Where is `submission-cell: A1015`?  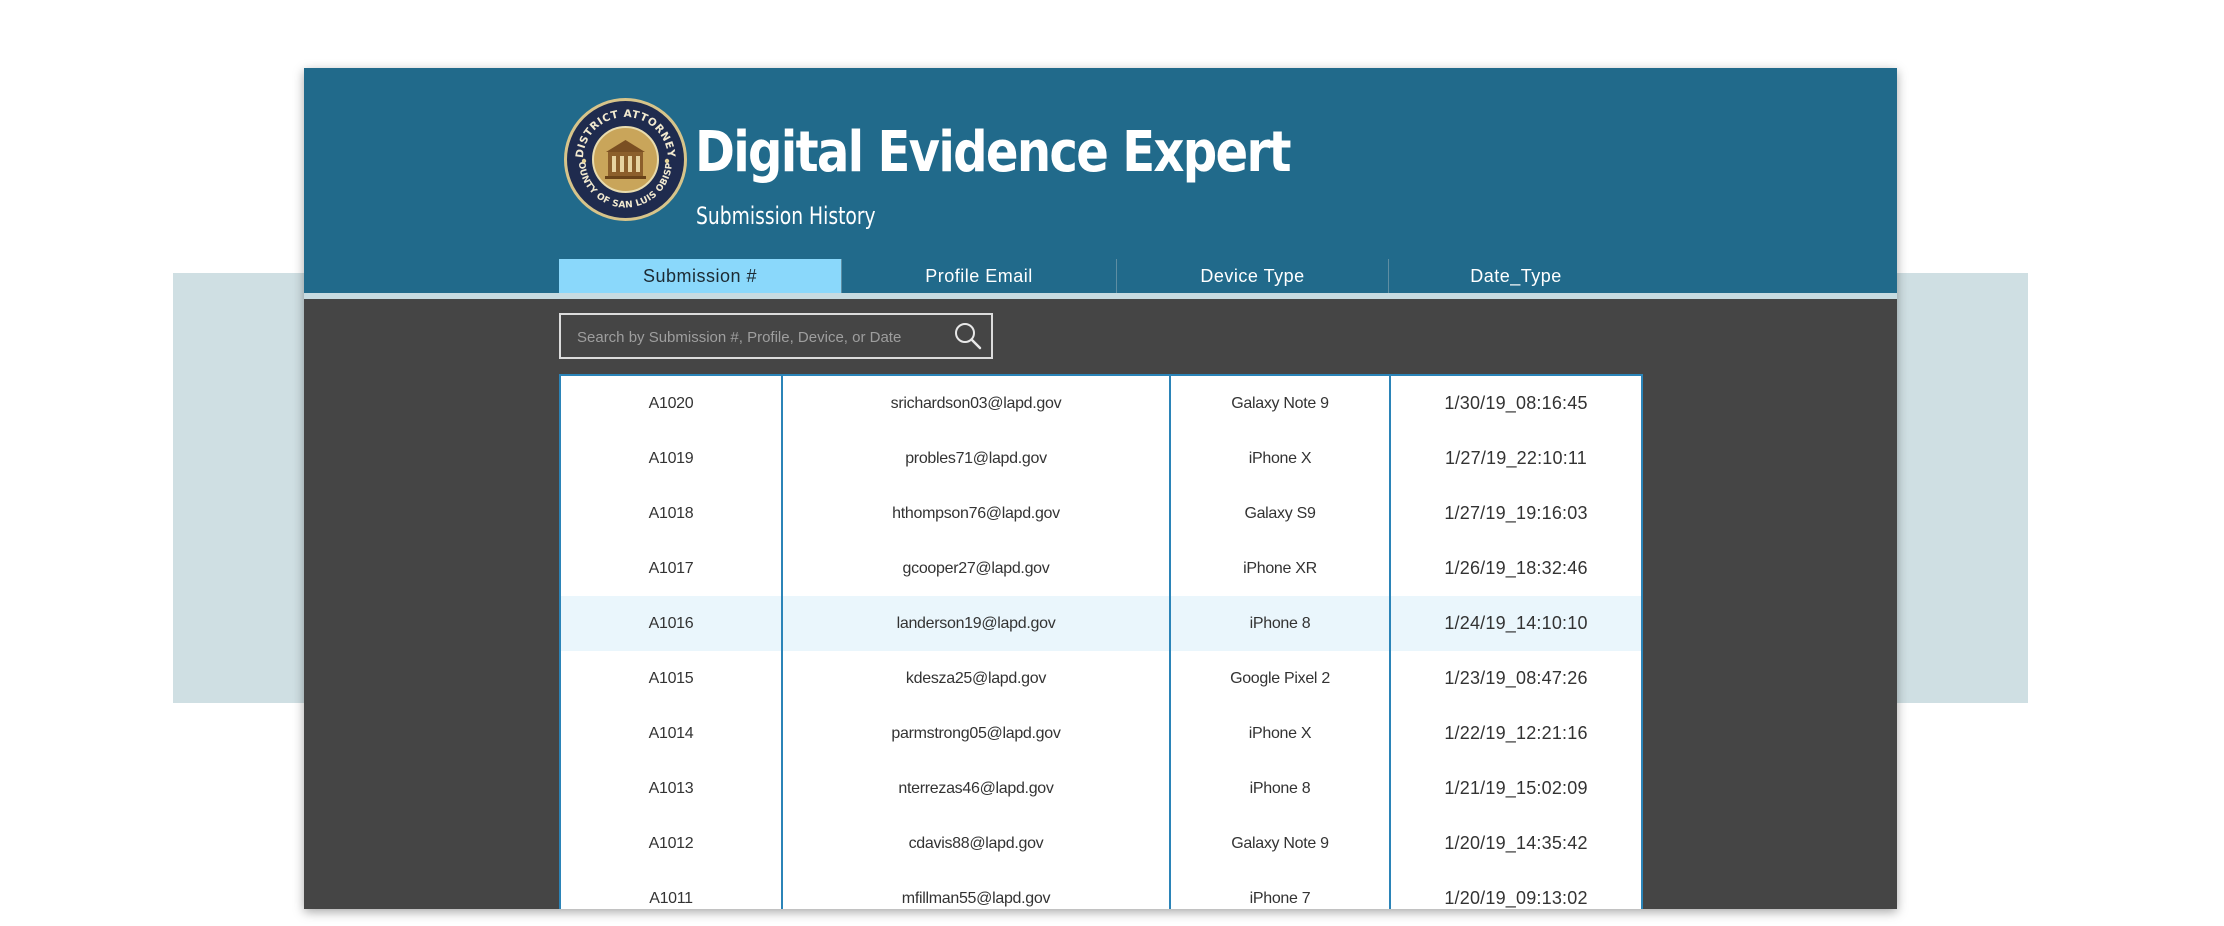 submission-cell: A1015 is located at coordinates (671, 678).